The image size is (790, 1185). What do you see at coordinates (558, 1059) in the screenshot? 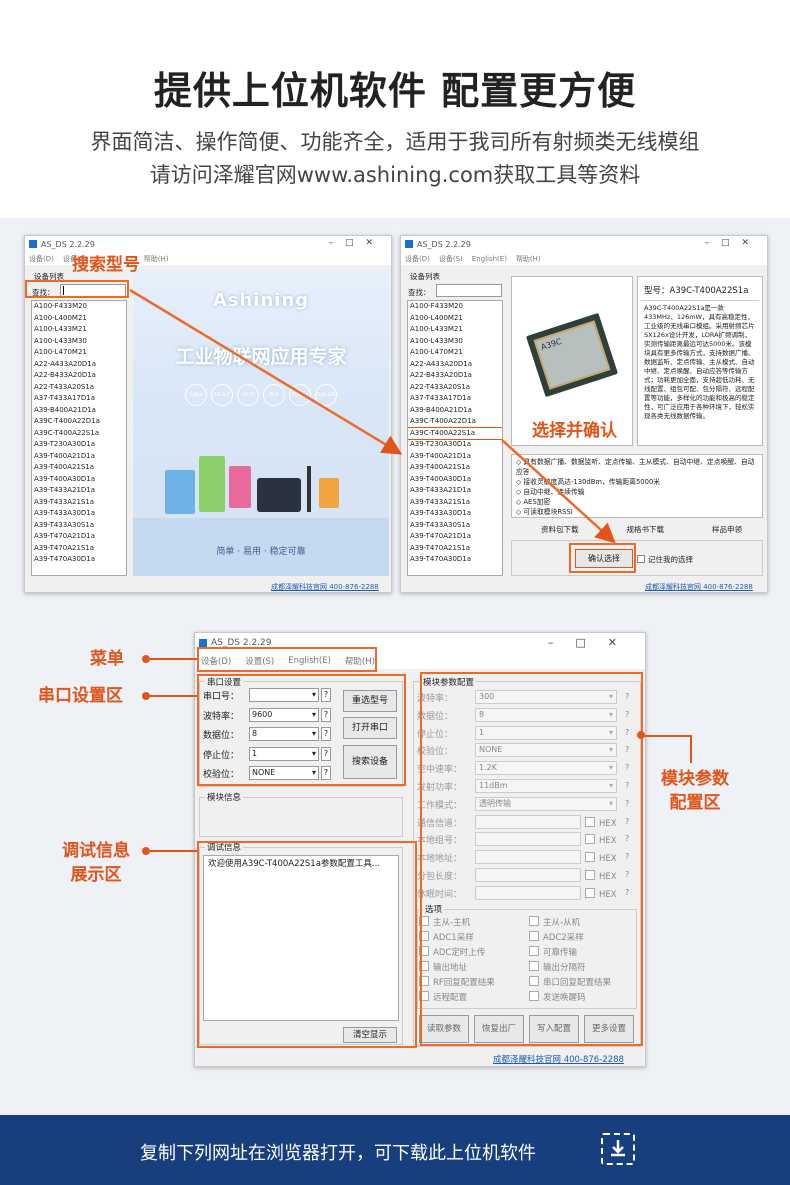
I see `website-link: 成都泽耀科技官网 400-876-2288` at bounding box center [558, 1059].